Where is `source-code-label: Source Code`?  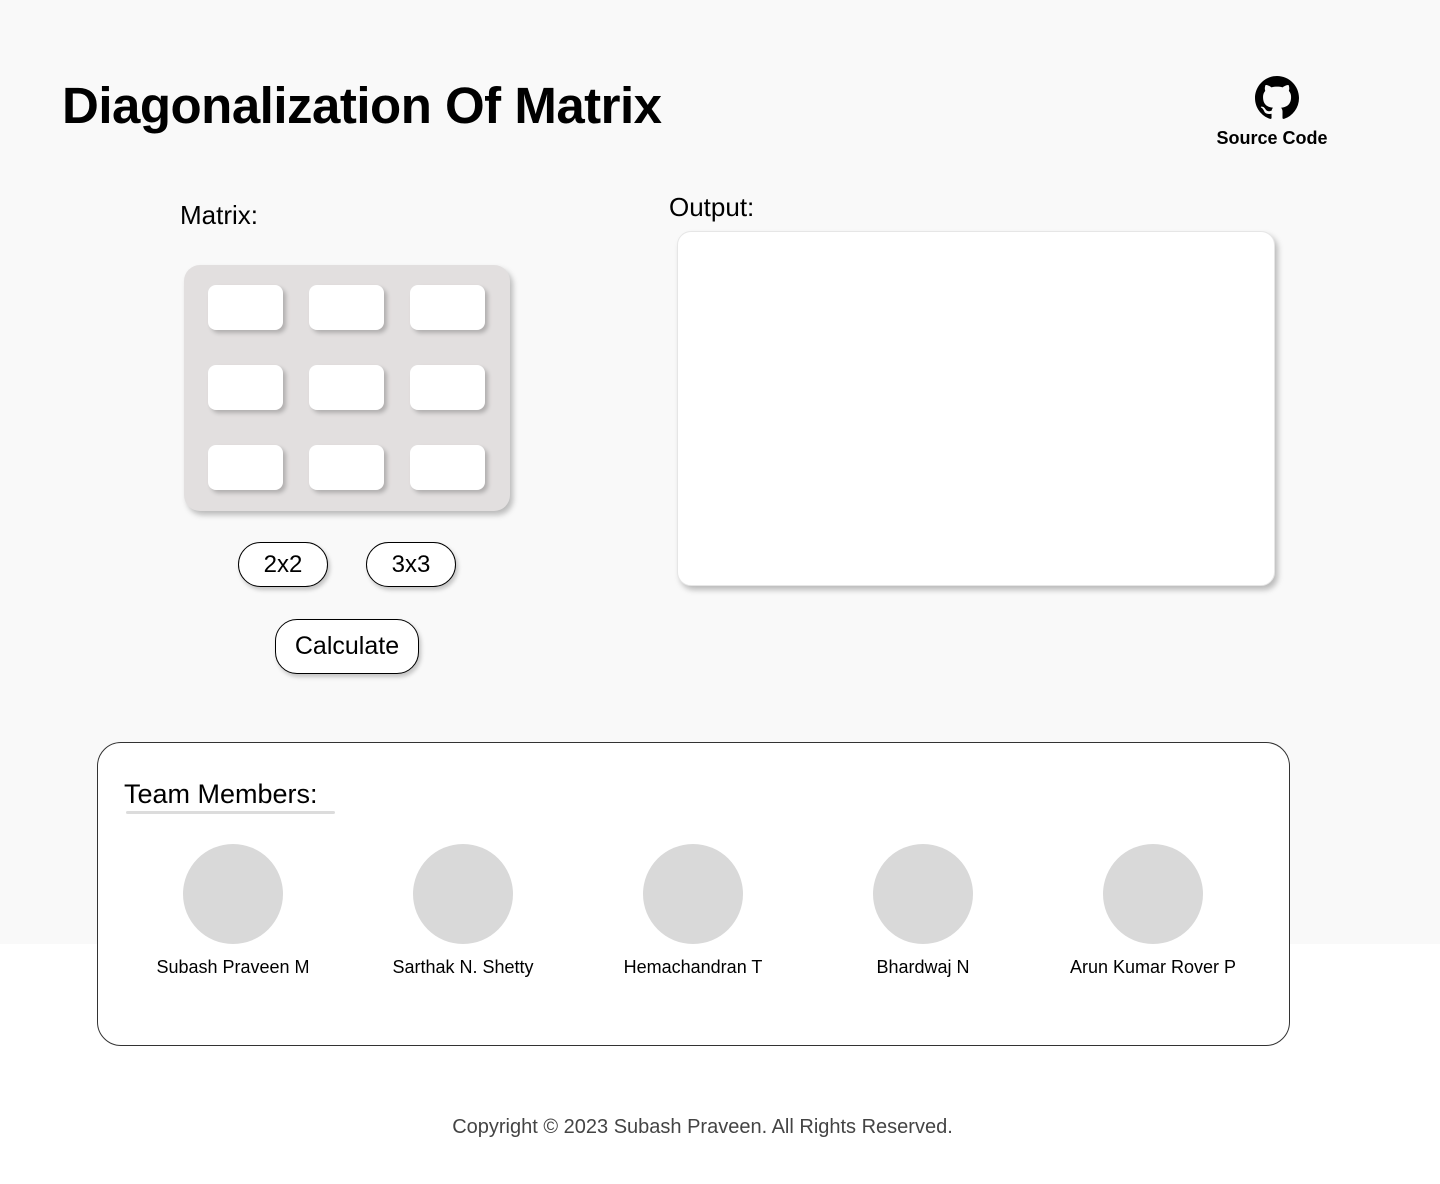
source-code-label: Source Code is located at coordinates (1272, 138).